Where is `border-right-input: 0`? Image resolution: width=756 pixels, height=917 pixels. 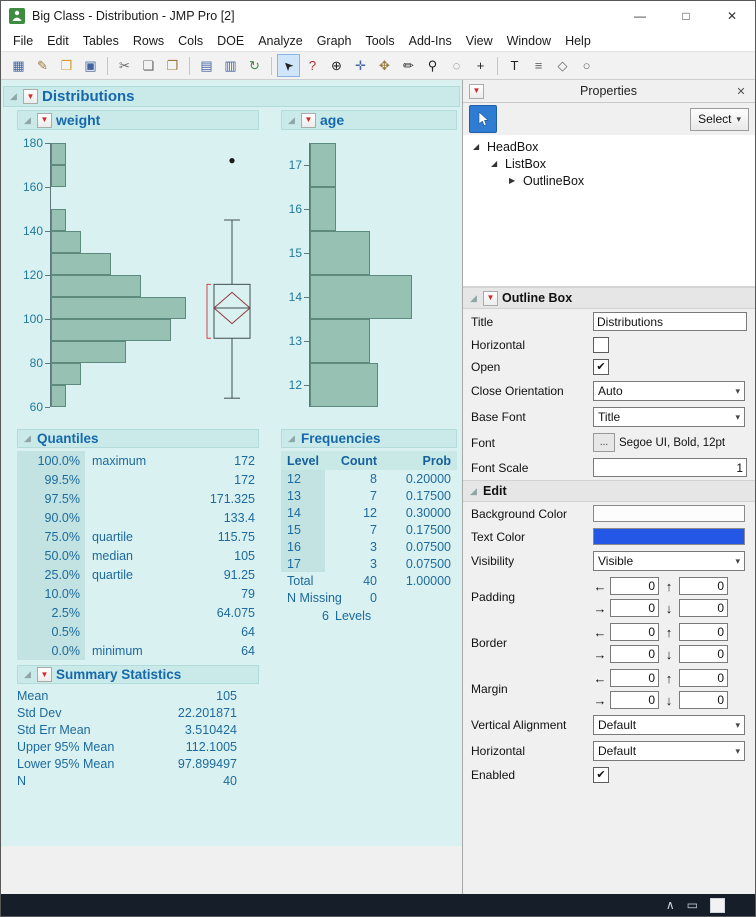
border-right-input: 0 is located at coordinates (634, 654).